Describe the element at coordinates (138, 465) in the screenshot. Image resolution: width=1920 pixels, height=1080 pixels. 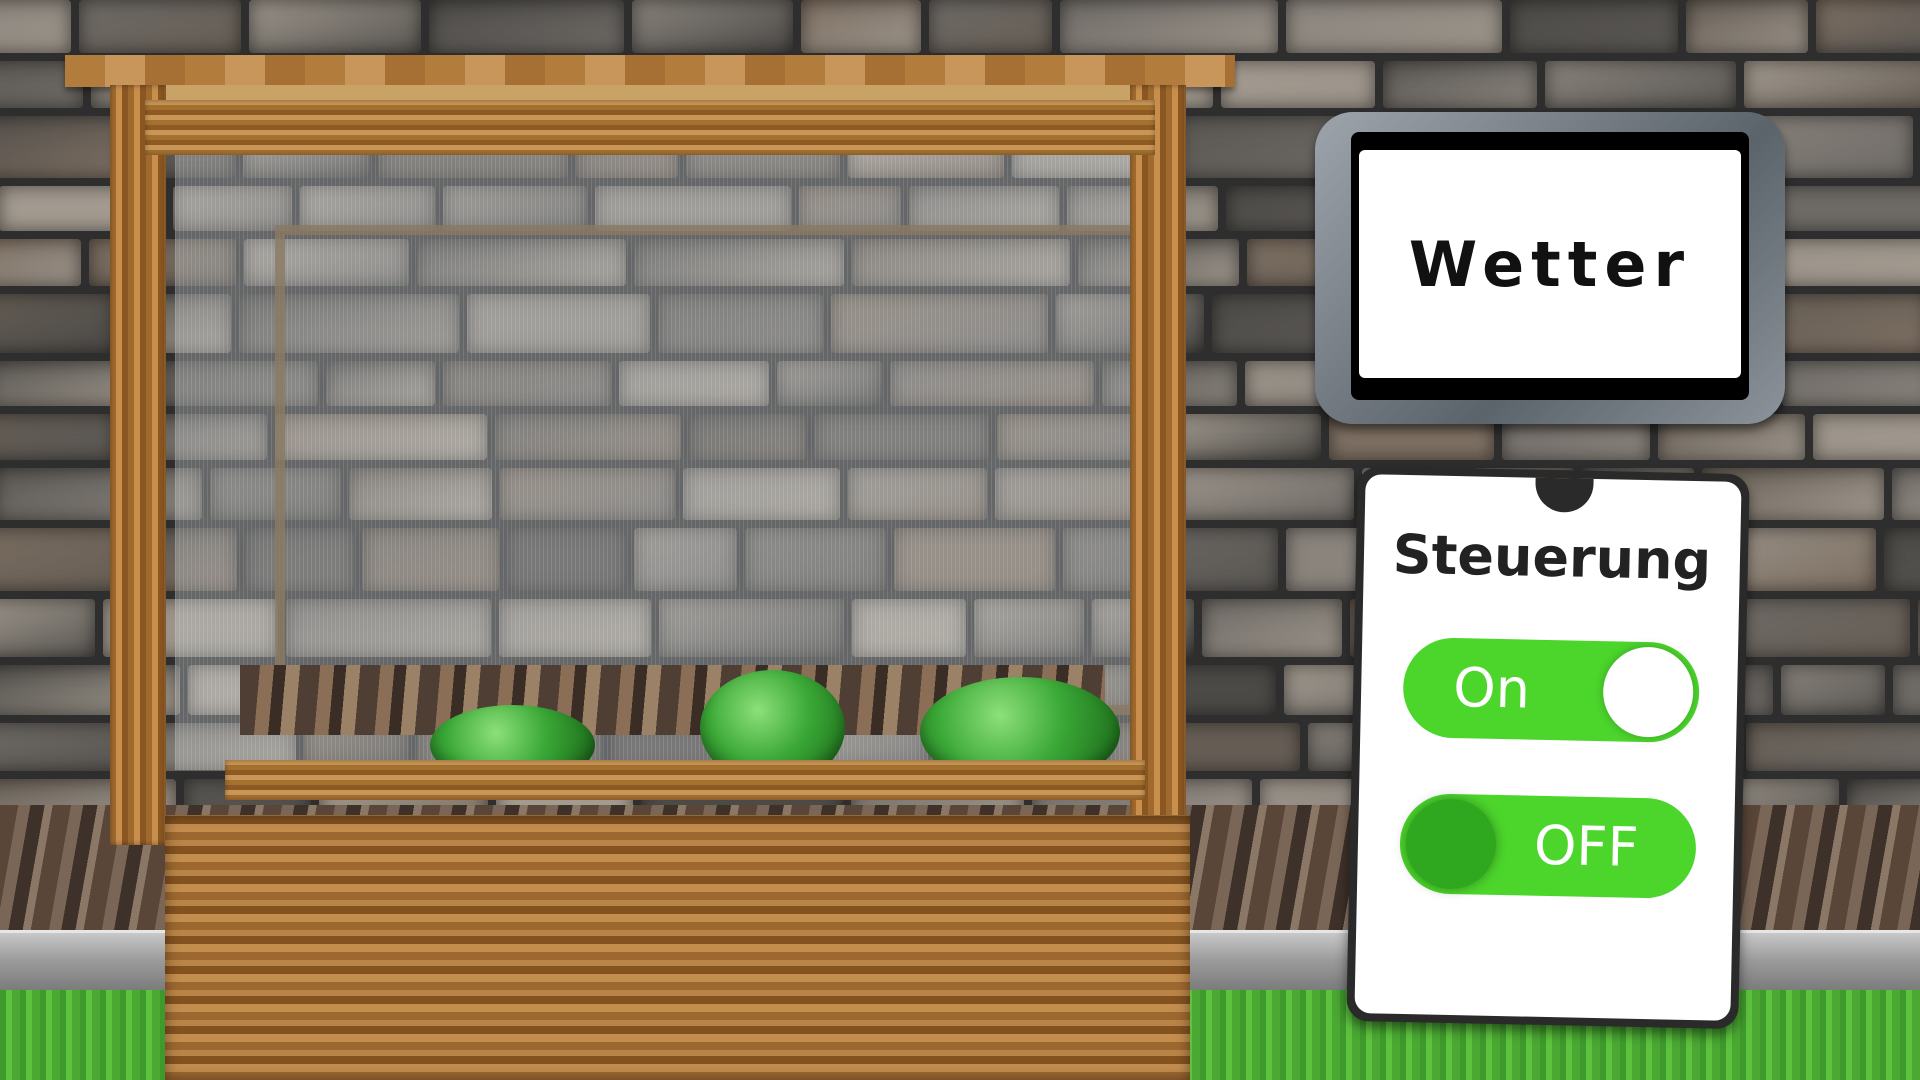
I see `bed-post-left` at that location.